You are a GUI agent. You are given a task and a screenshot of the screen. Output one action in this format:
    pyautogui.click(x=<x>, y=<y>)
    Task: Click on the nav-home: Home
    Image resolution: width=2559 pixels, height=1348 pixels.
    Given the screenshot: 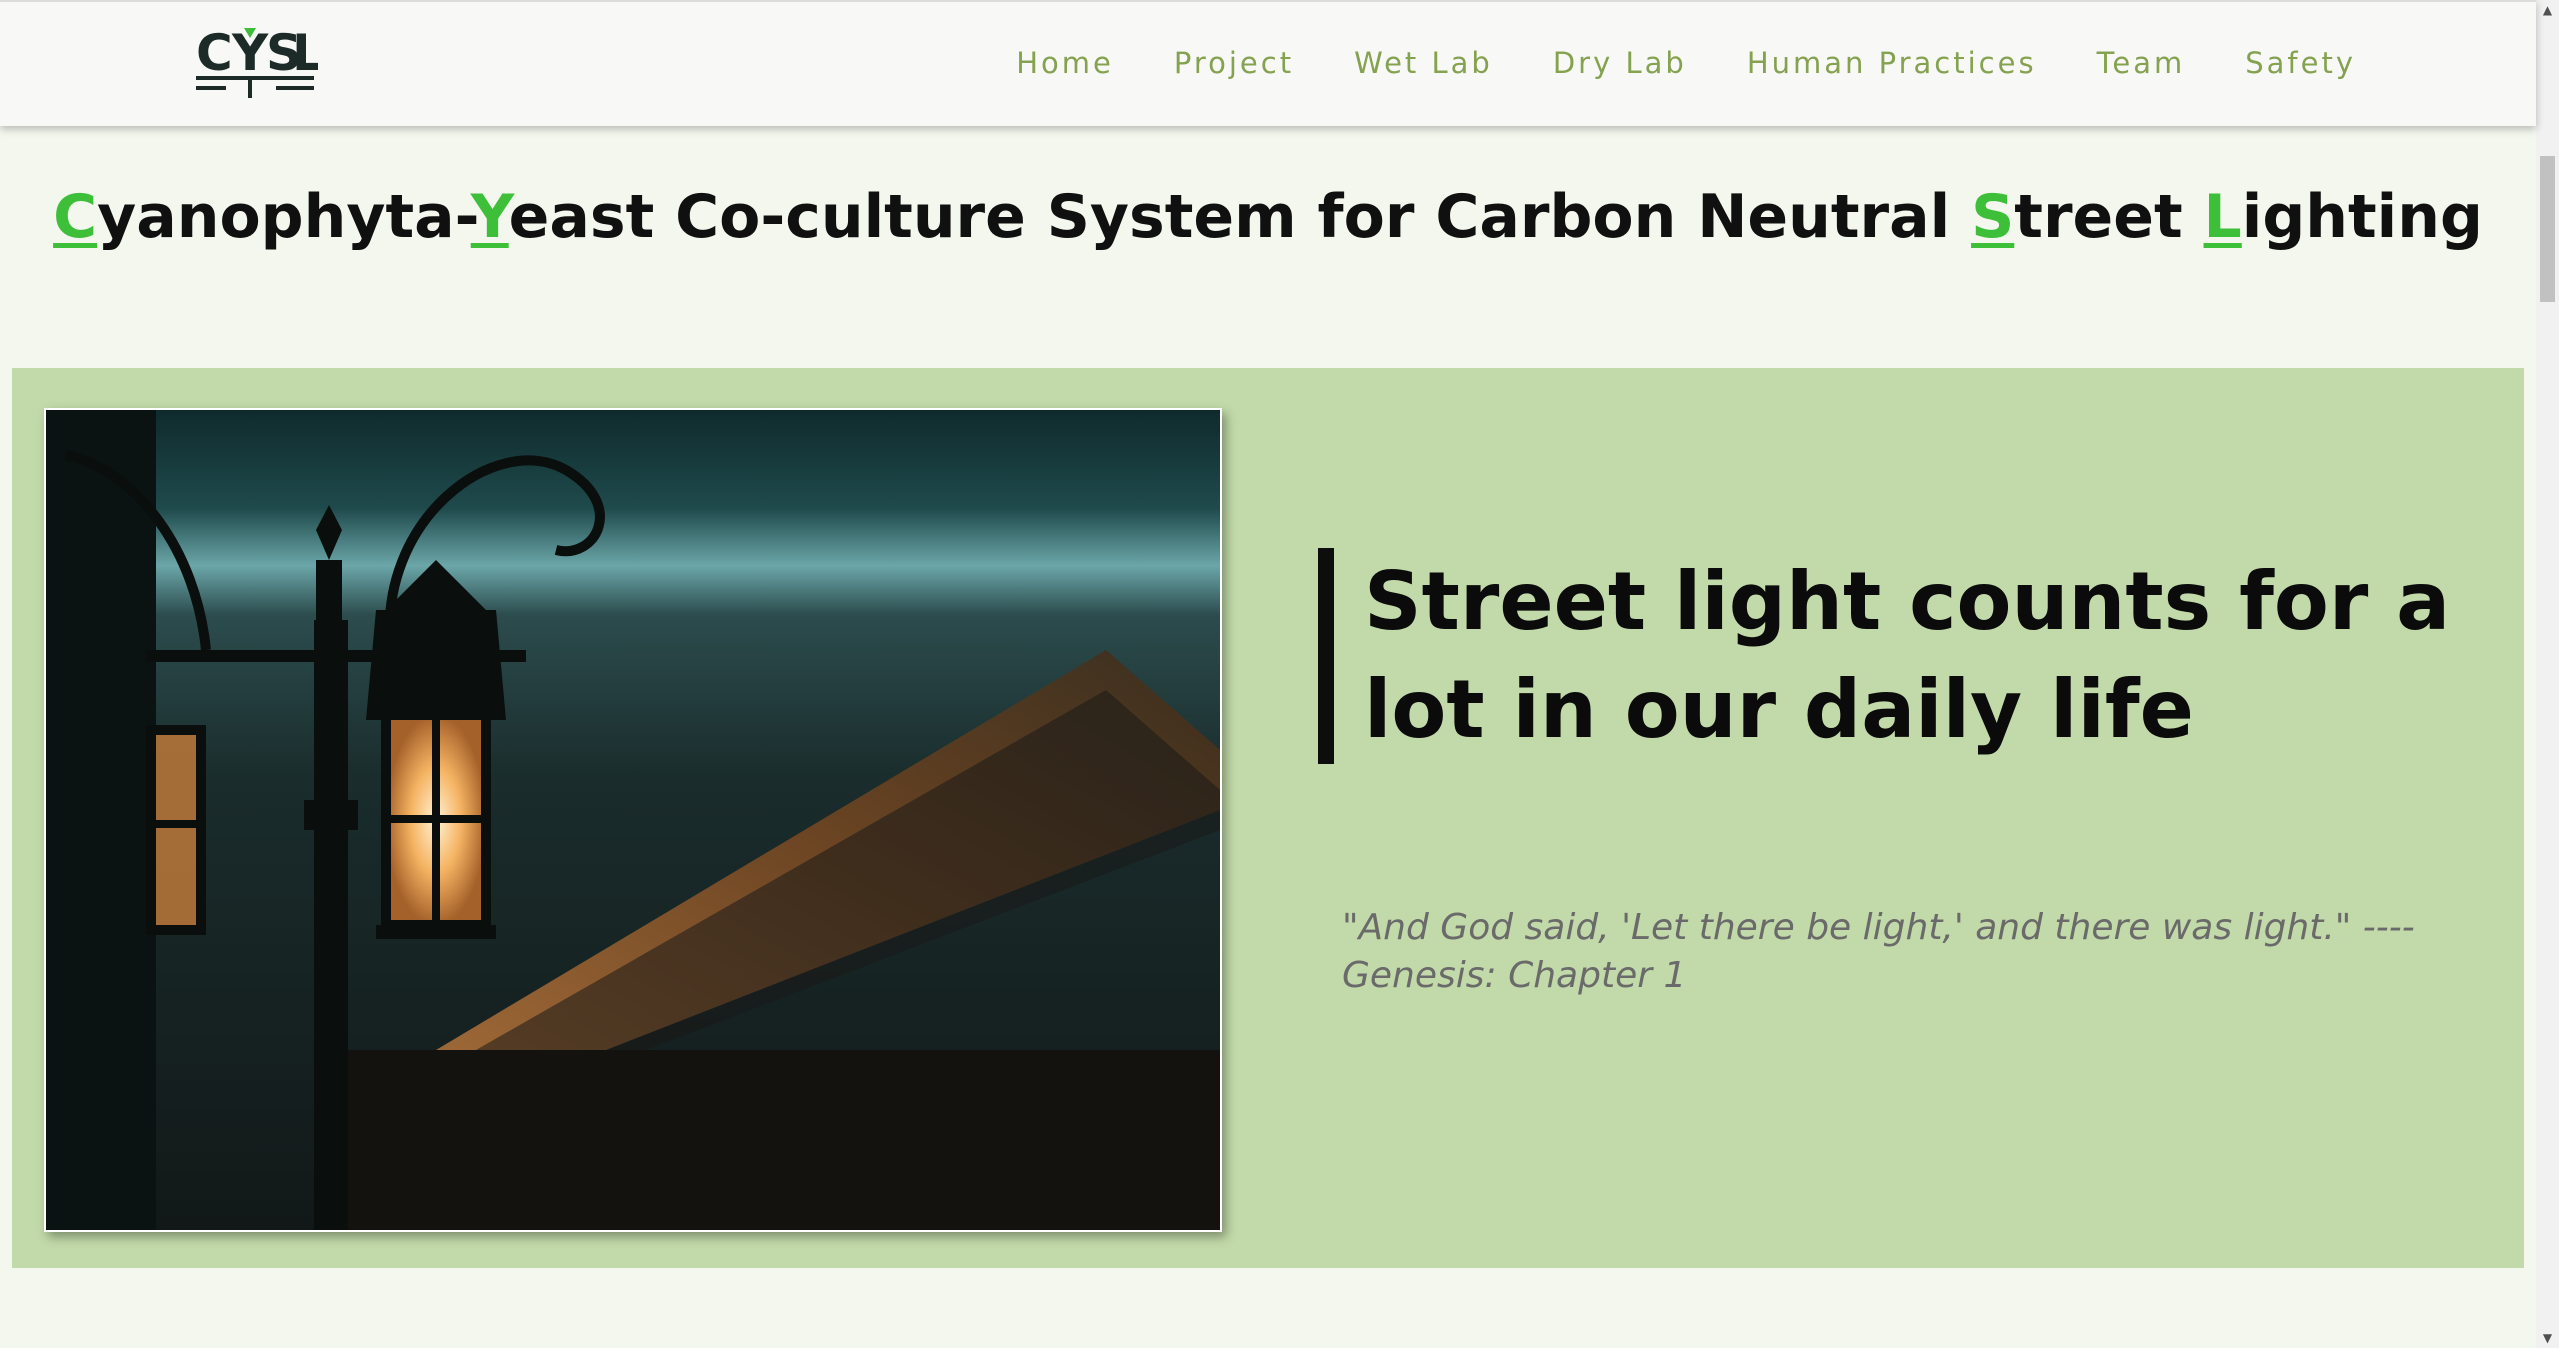 What is the action you would take?
    pyautogui.click(x=1065, y=63)
    